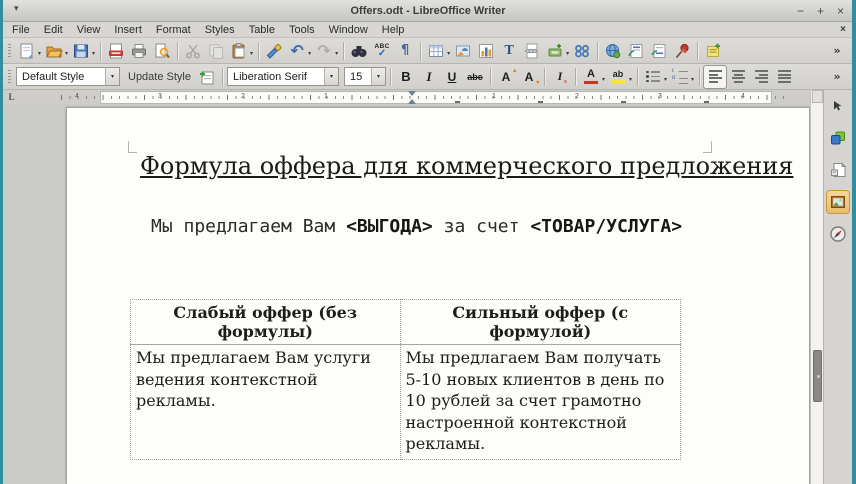 The height and width of the screenshot is (484, 856). I want to click on menu-tools: Tools, so click(302, 30).